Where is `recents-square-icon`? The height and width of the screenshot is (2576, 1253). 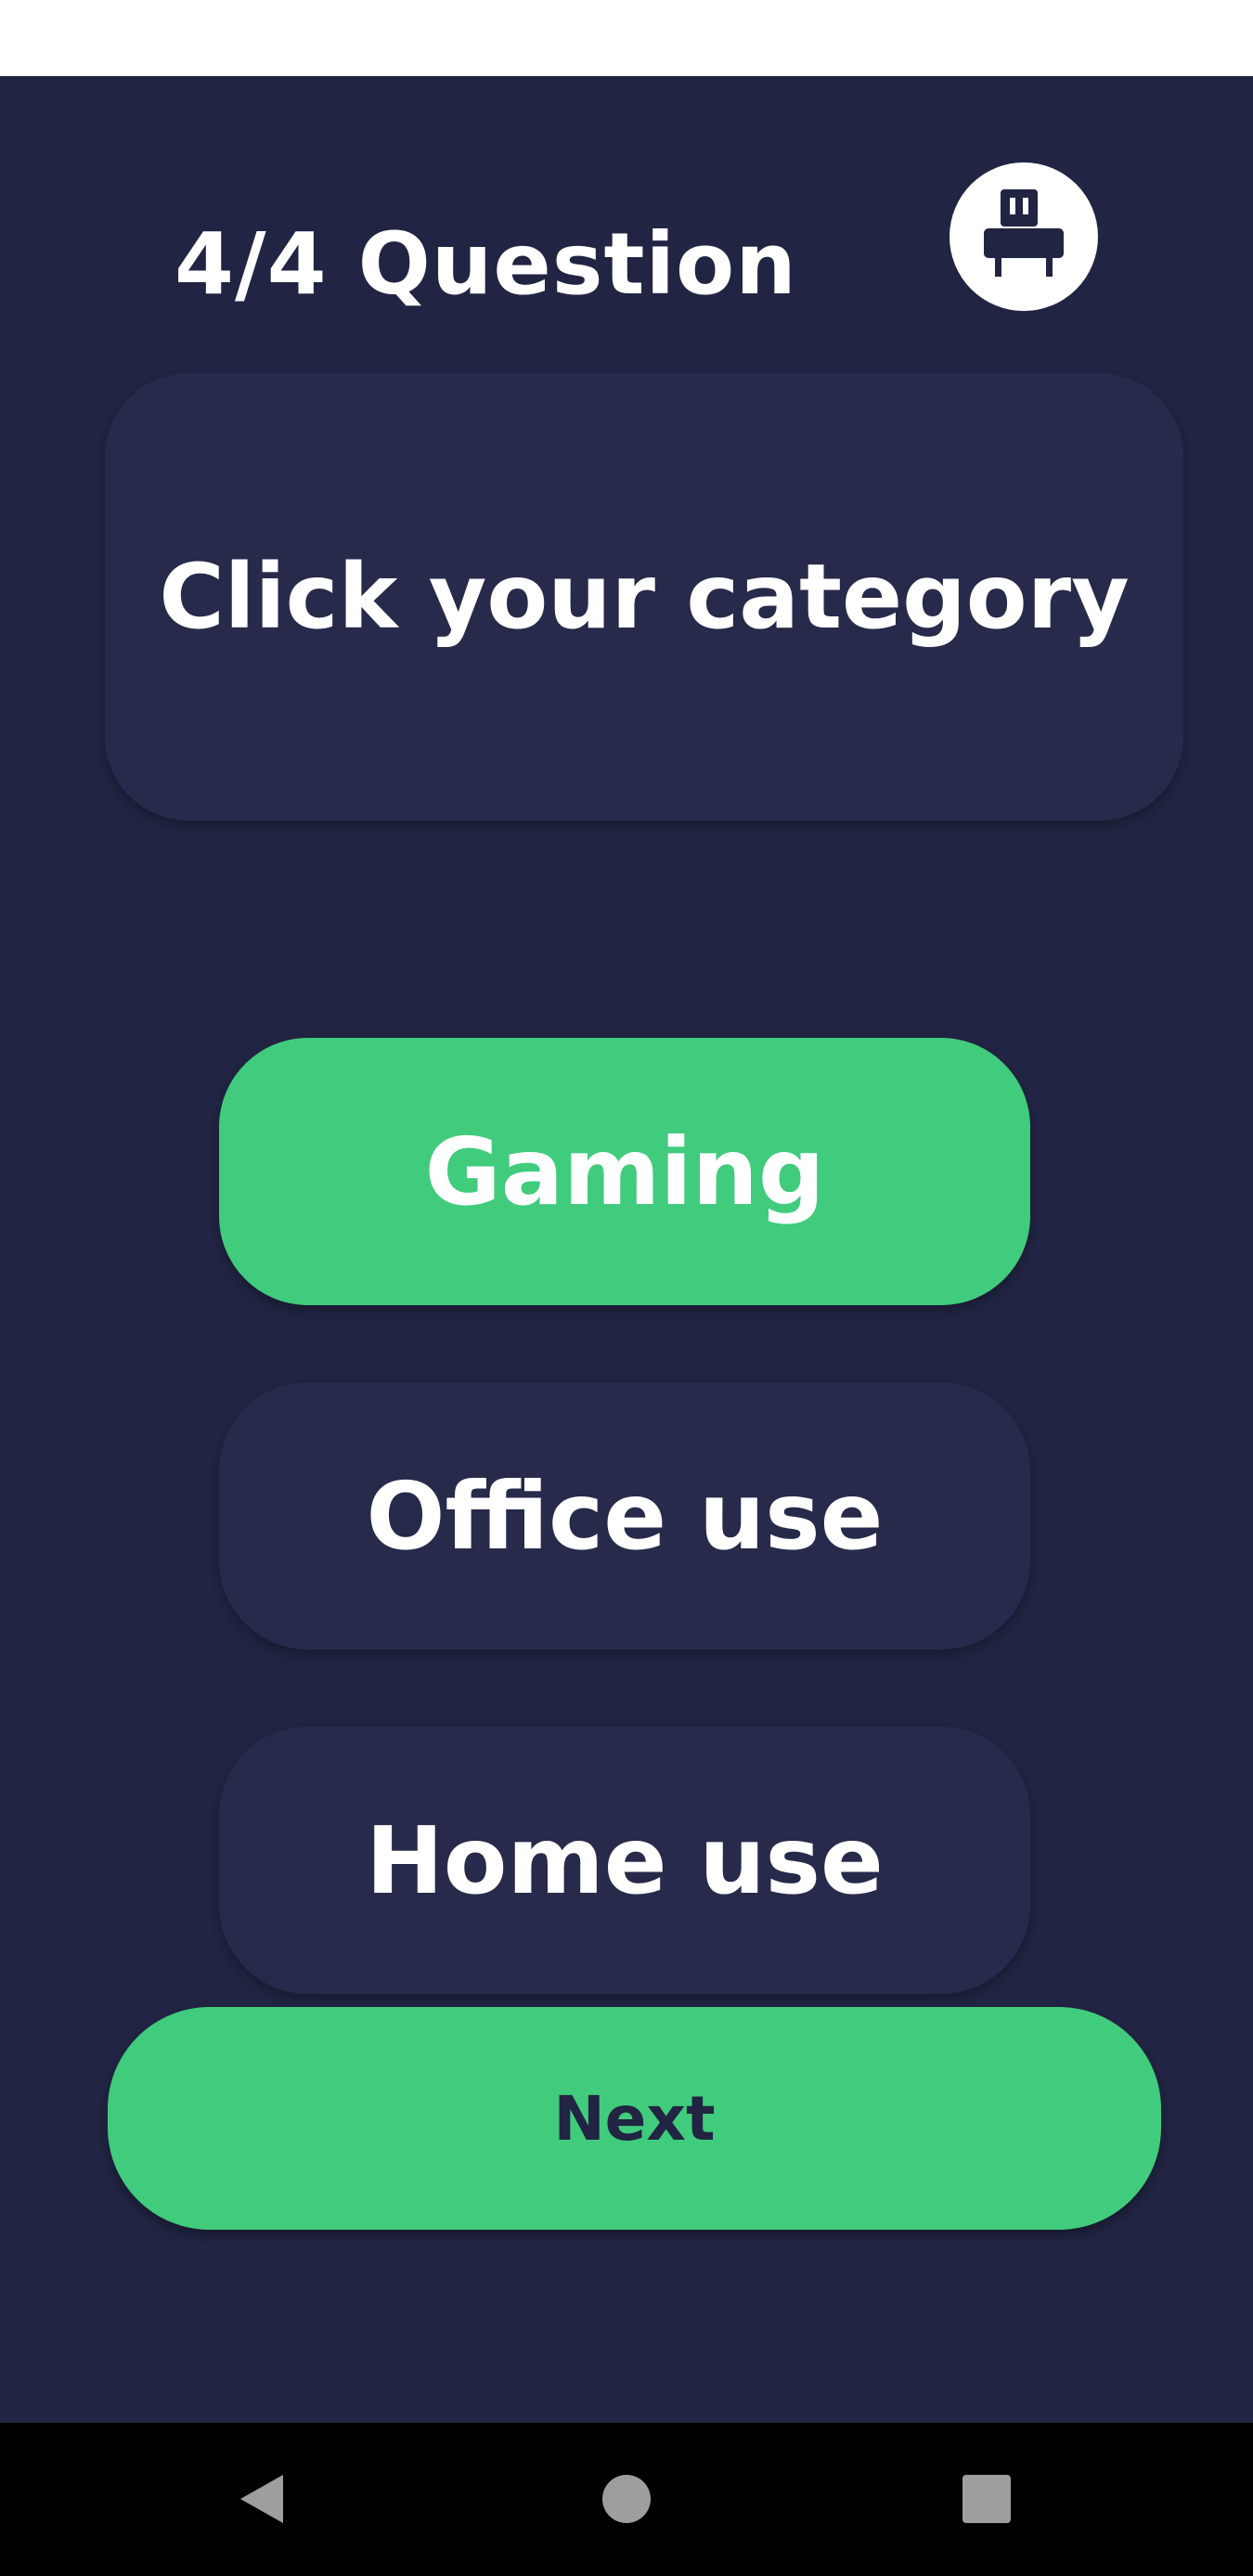 recents-square-icon is located at coordinates (987, 2499).